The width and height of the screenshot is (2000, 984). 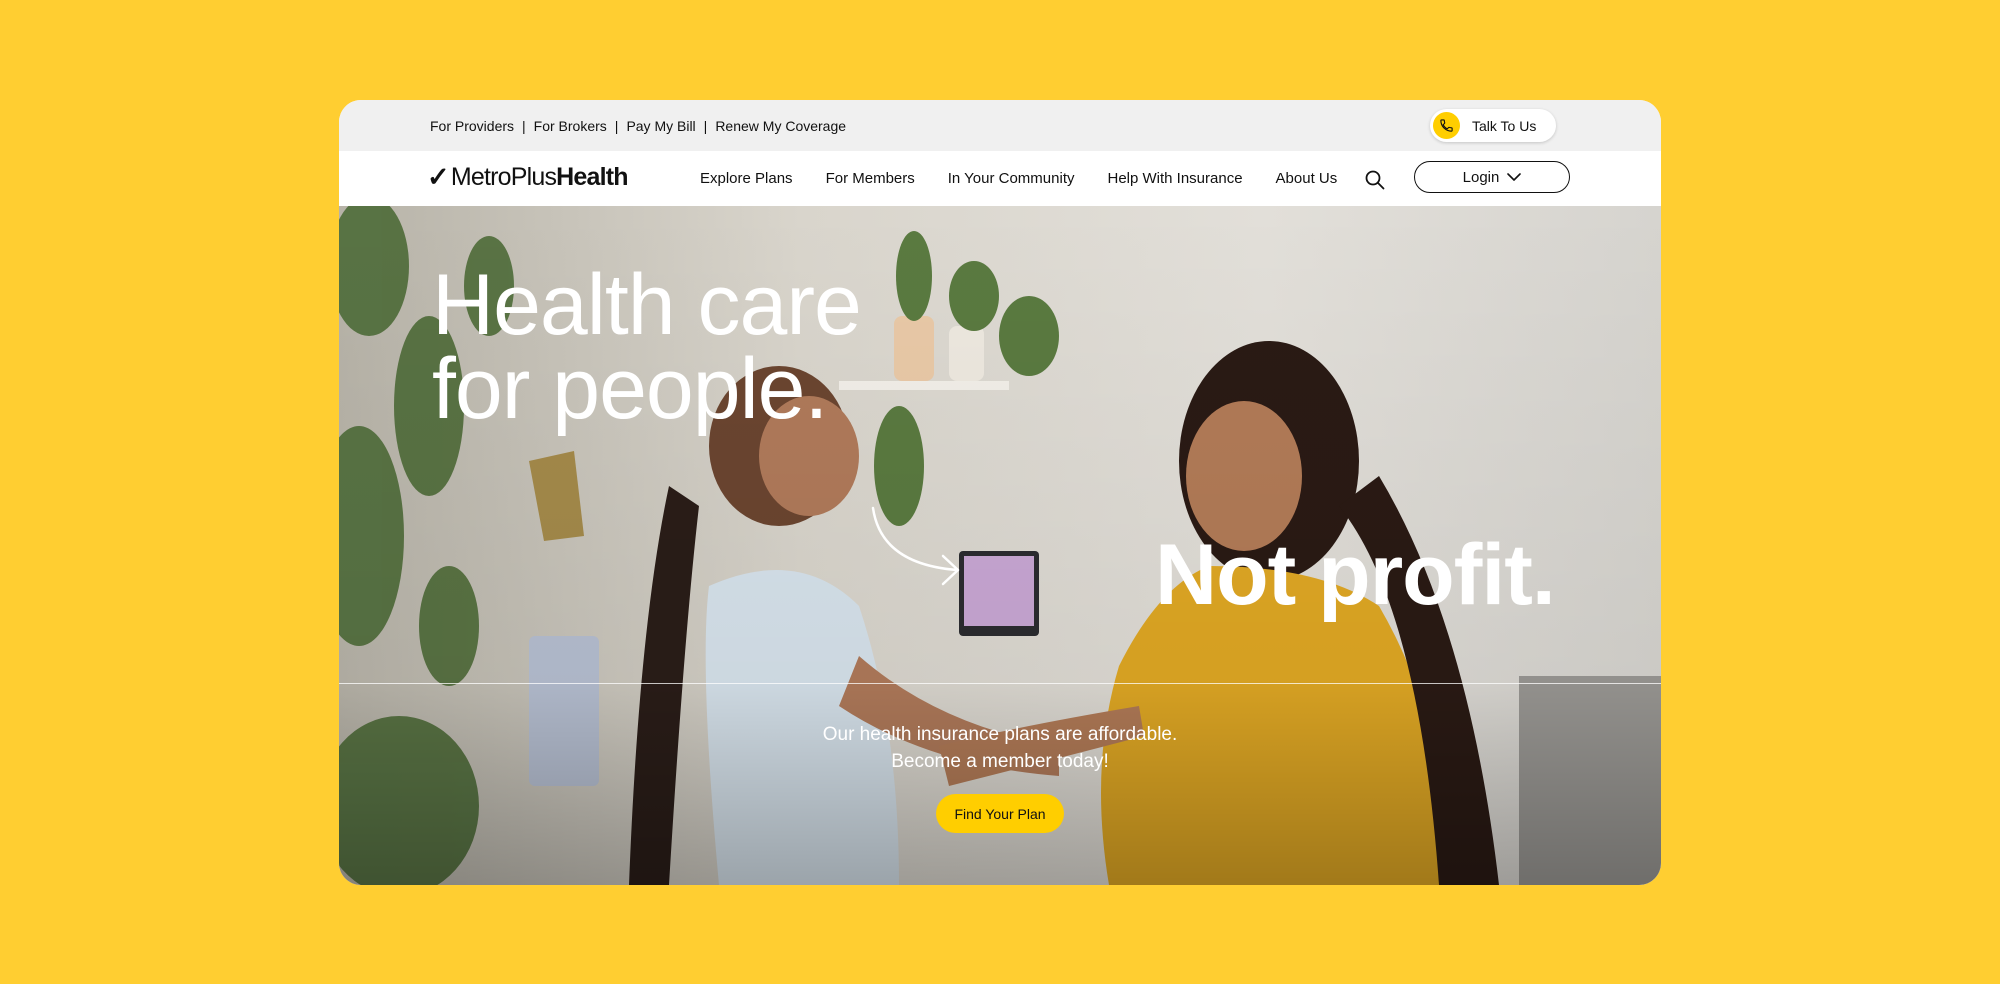 I want to click on link-renew-my-coverage: Renew My Coverage, so click(x=780, y=126).